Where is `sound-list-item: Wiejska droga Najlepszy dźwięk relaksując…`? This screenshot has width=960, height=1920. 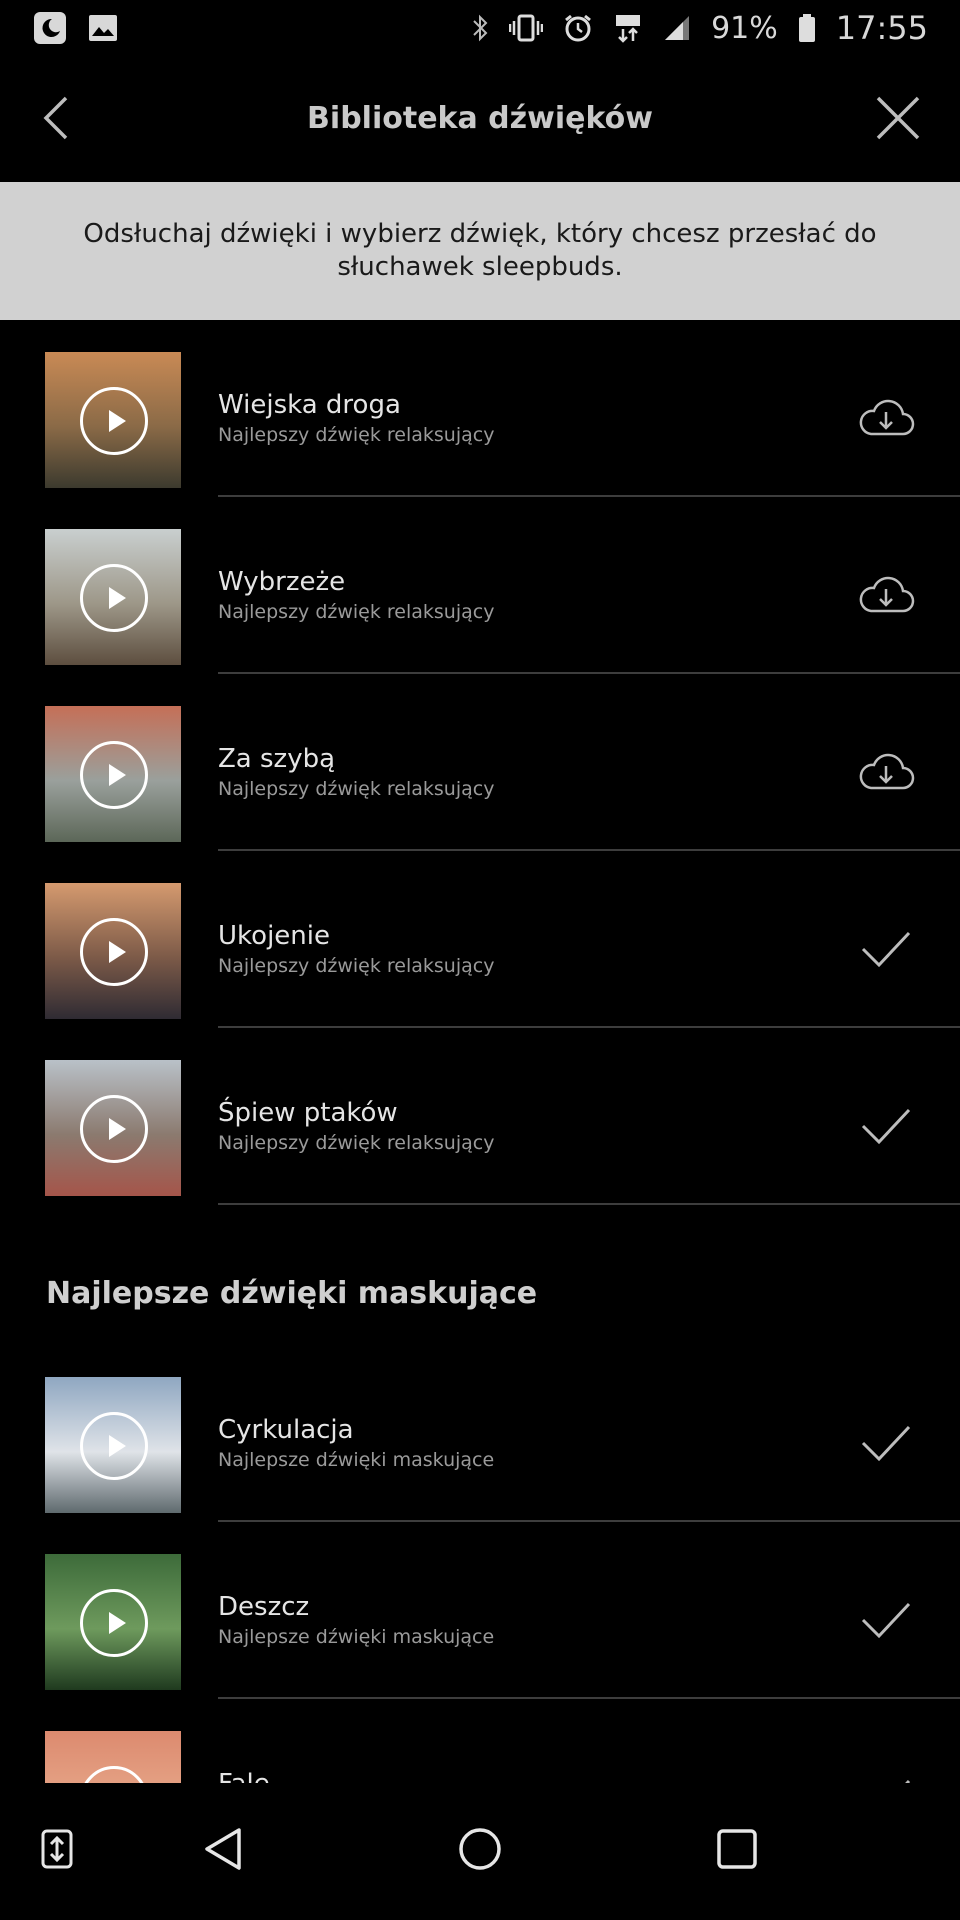 sound-list-item: Wiejska droga Najlepszy dźwięk relaksując… is located at coordinates (480, 408).